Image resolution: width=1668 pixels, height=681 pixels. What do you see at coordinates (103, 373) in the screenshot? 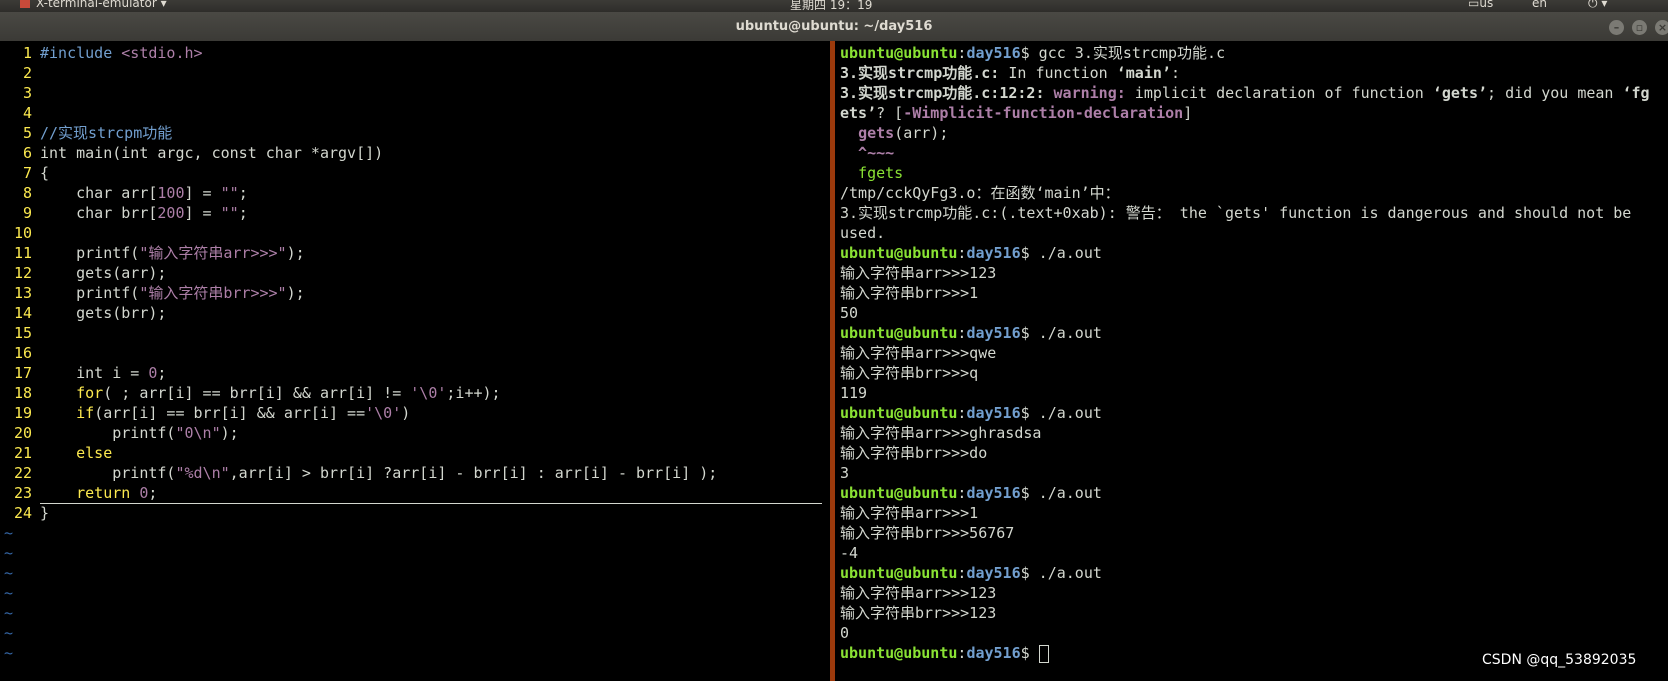
I see `code-text: int i = 0;` at bounding box center [103, 373].